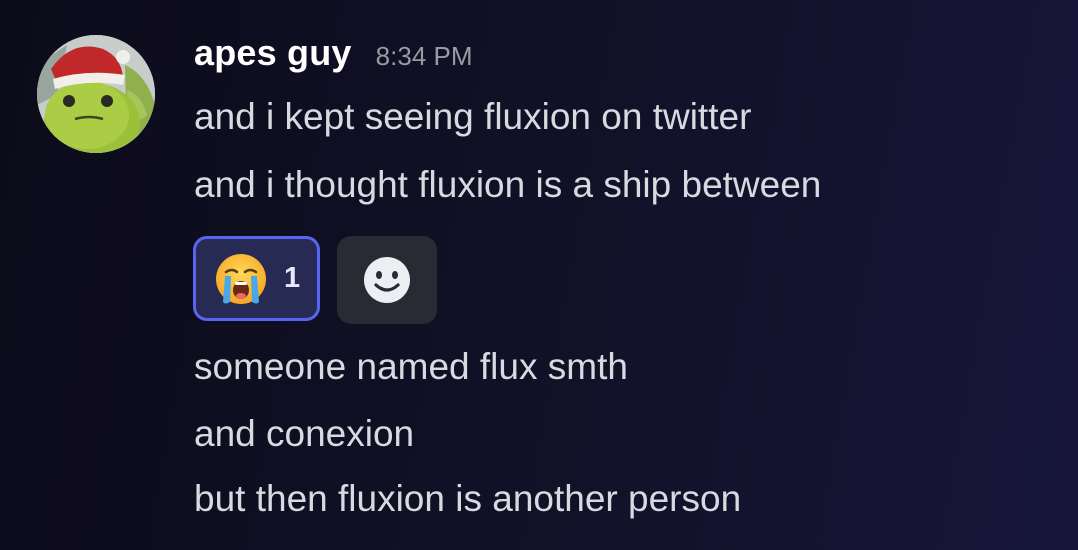 This screenshot has height=550, width=1078. Describe the element at coordinates (292, 278) in the screenshot. I see `reaction-count: 1` at that location.